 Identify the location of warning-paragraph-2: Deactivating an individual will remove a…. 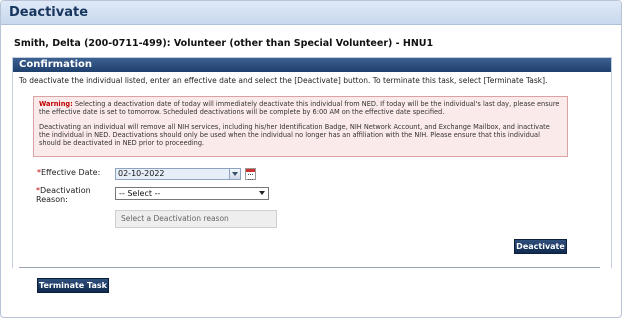
(294, 135).